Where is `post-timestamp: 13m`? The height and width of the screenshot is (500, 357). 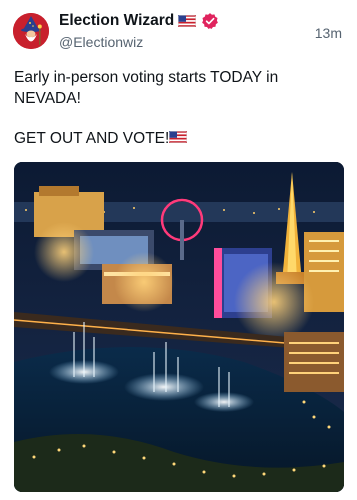
post-timestamp: 13m is located at coordinates (328, 33).